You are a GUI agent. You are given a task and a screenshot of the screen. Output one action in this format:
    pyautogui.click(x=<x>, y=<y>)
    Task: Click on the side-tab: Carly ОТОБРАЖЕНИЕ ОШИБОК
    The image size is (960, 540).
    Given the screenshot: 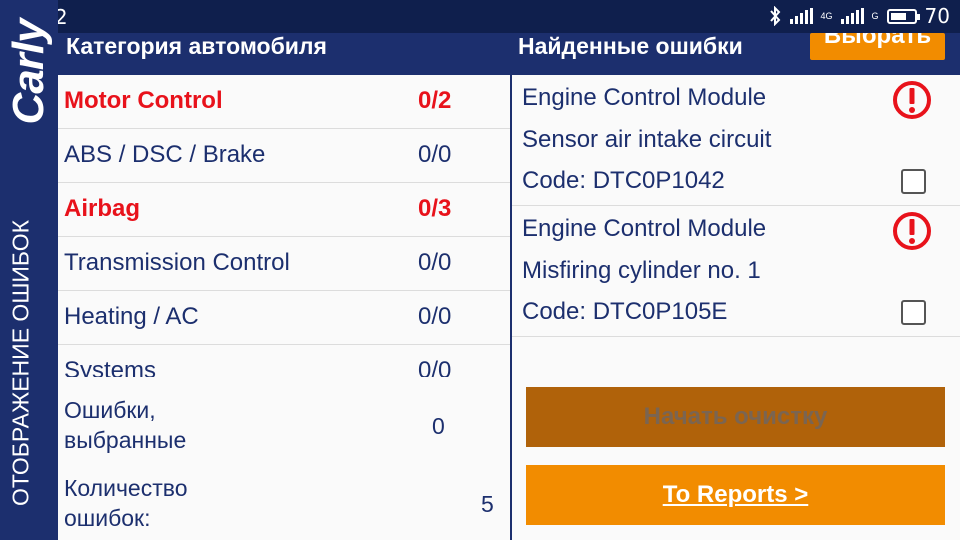 What is the action you would take?
    pyautogui.click(x=29, y=270)
    